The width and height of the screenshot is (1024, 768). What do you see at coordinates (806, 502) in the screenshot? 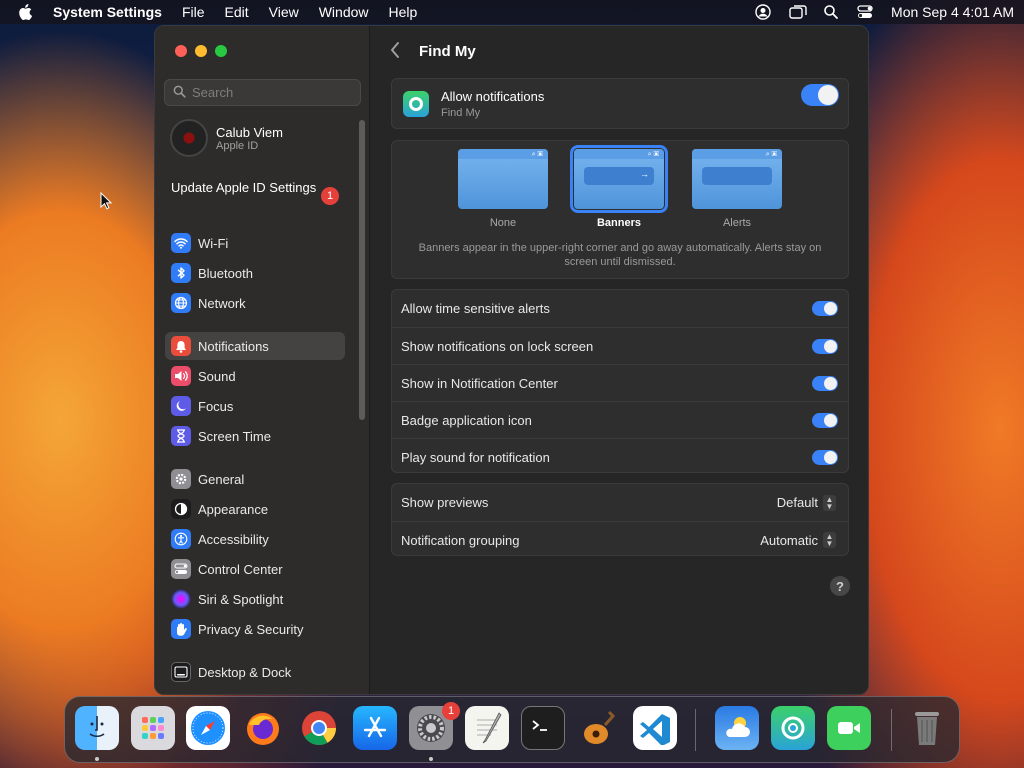
I see `show-previews-select: Default ▲ ▼` at bounding box center [806, 502].